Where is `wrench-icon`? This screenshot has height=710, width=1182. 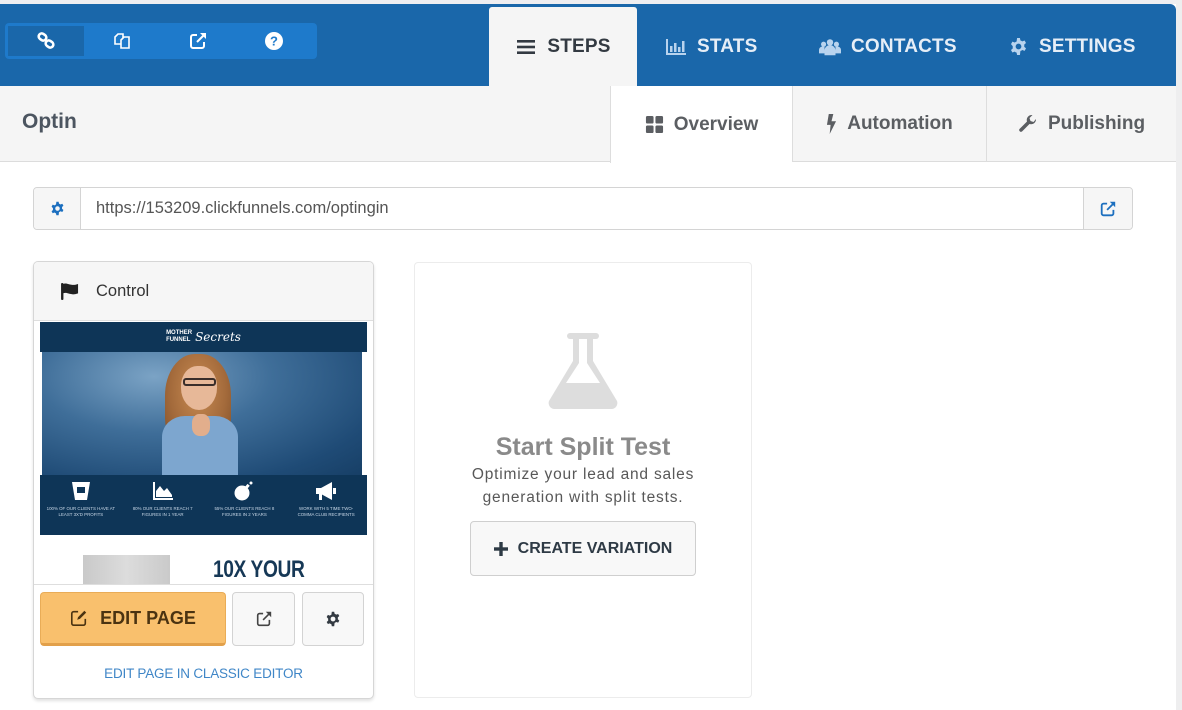
wrench-icon is located at coordinates (1027, 123).